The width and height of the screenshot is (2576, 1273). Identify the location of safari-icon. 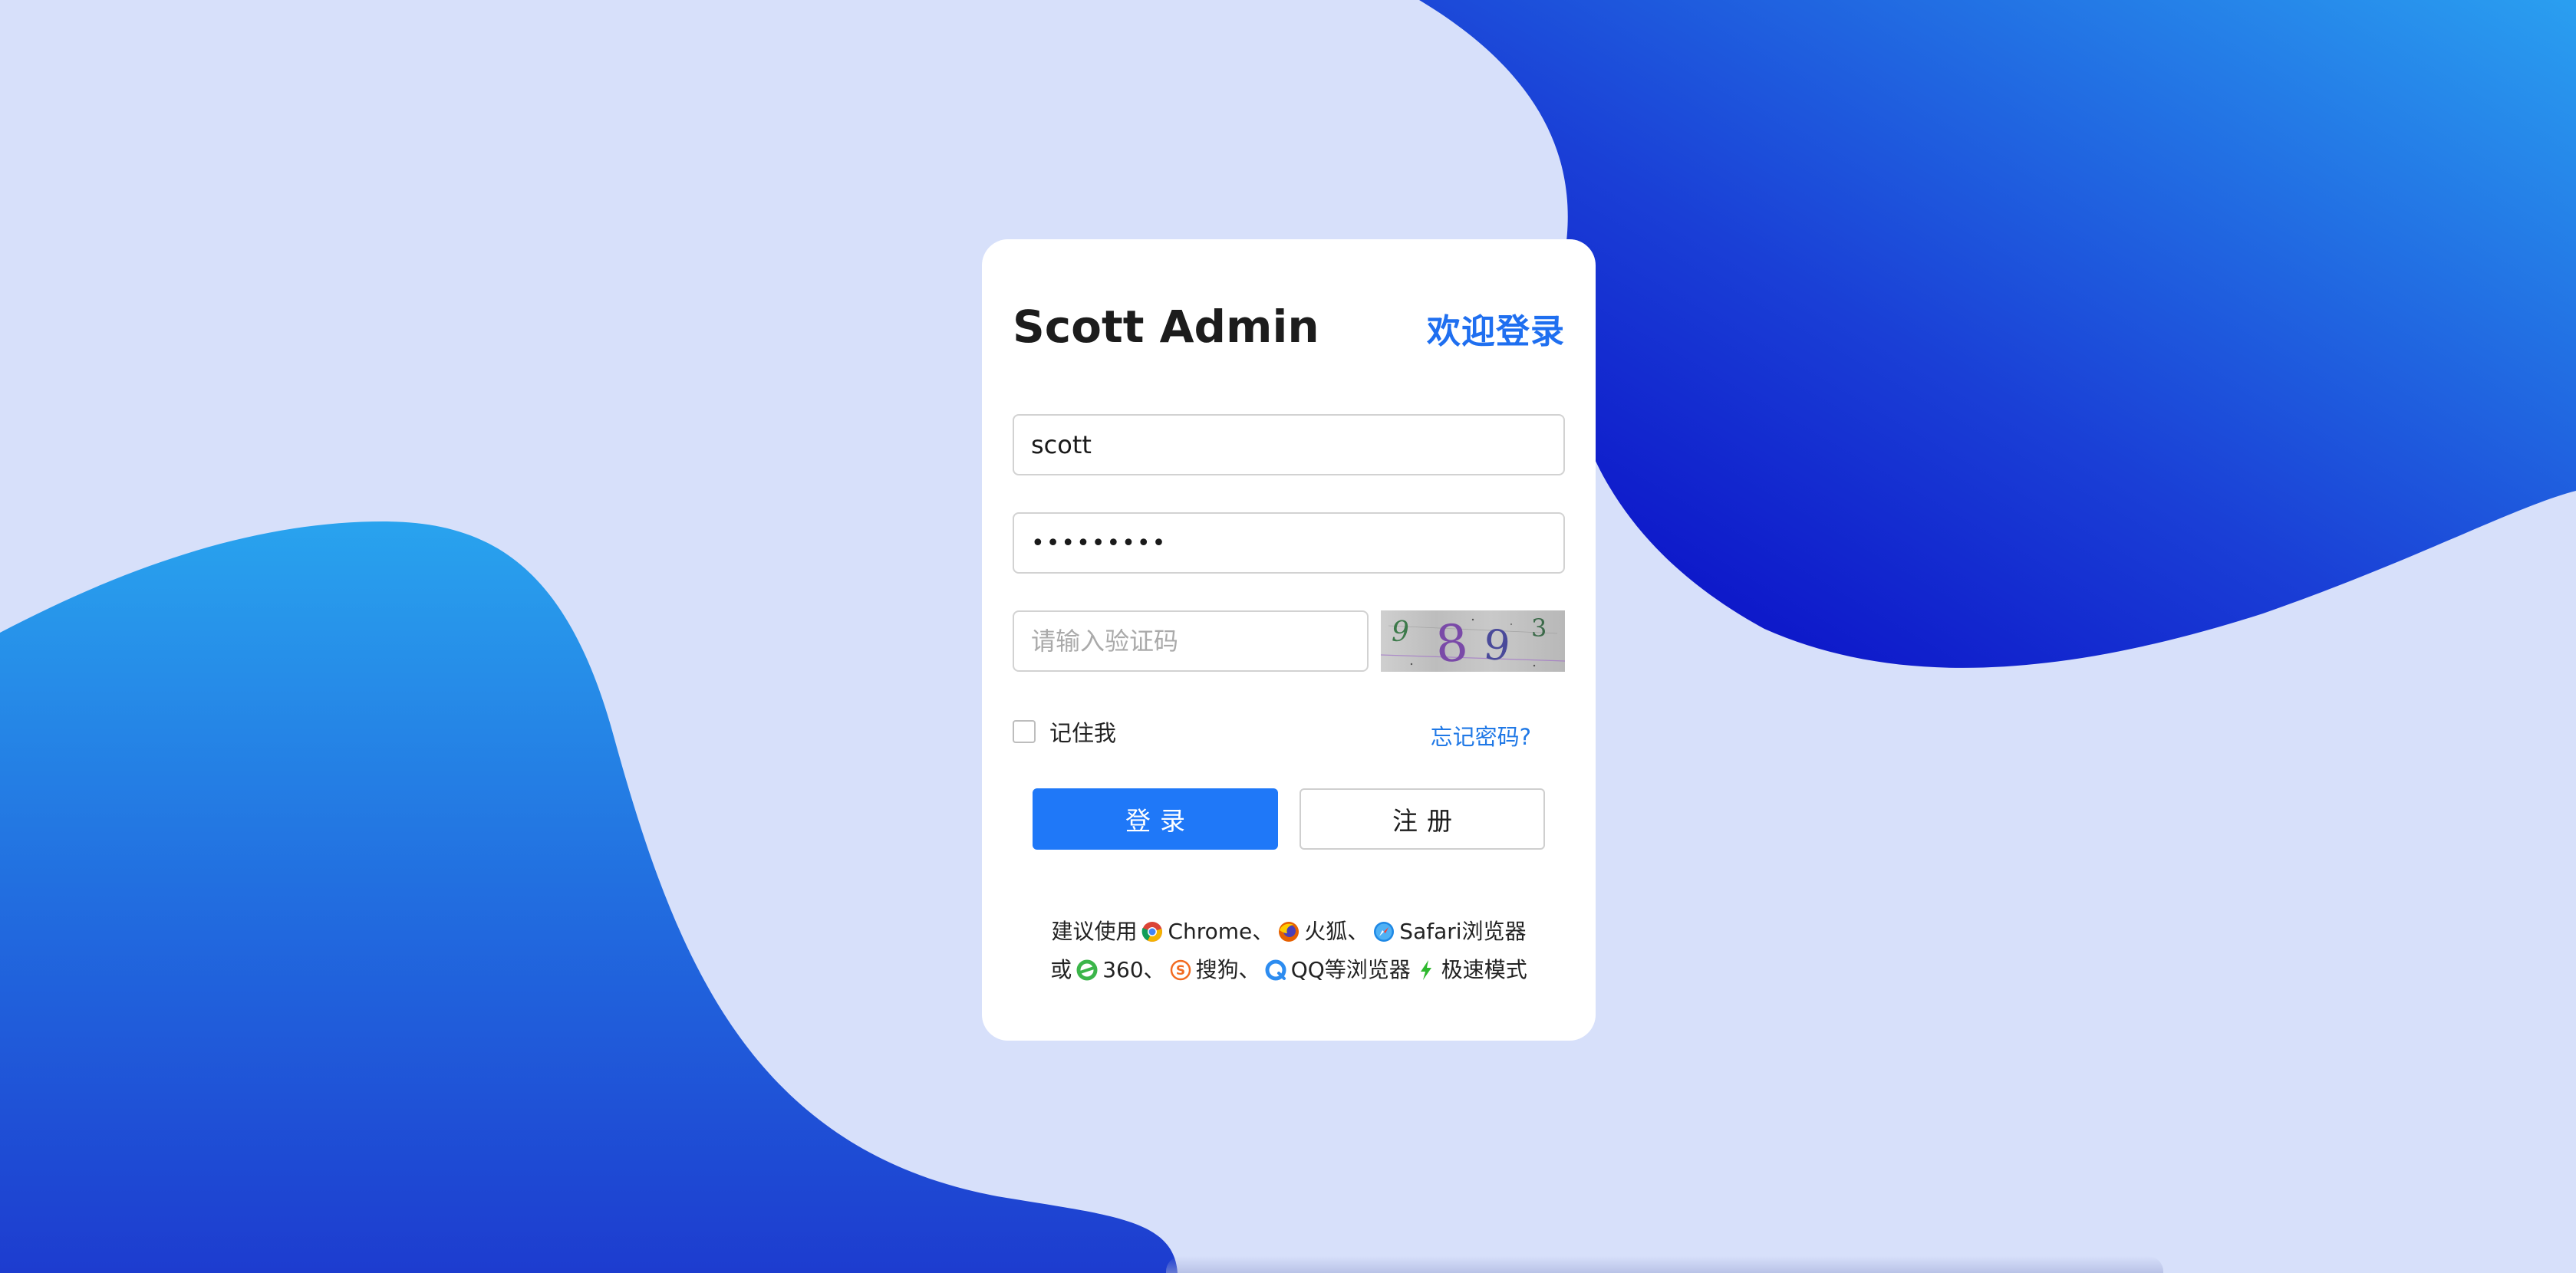
(1384, 931).